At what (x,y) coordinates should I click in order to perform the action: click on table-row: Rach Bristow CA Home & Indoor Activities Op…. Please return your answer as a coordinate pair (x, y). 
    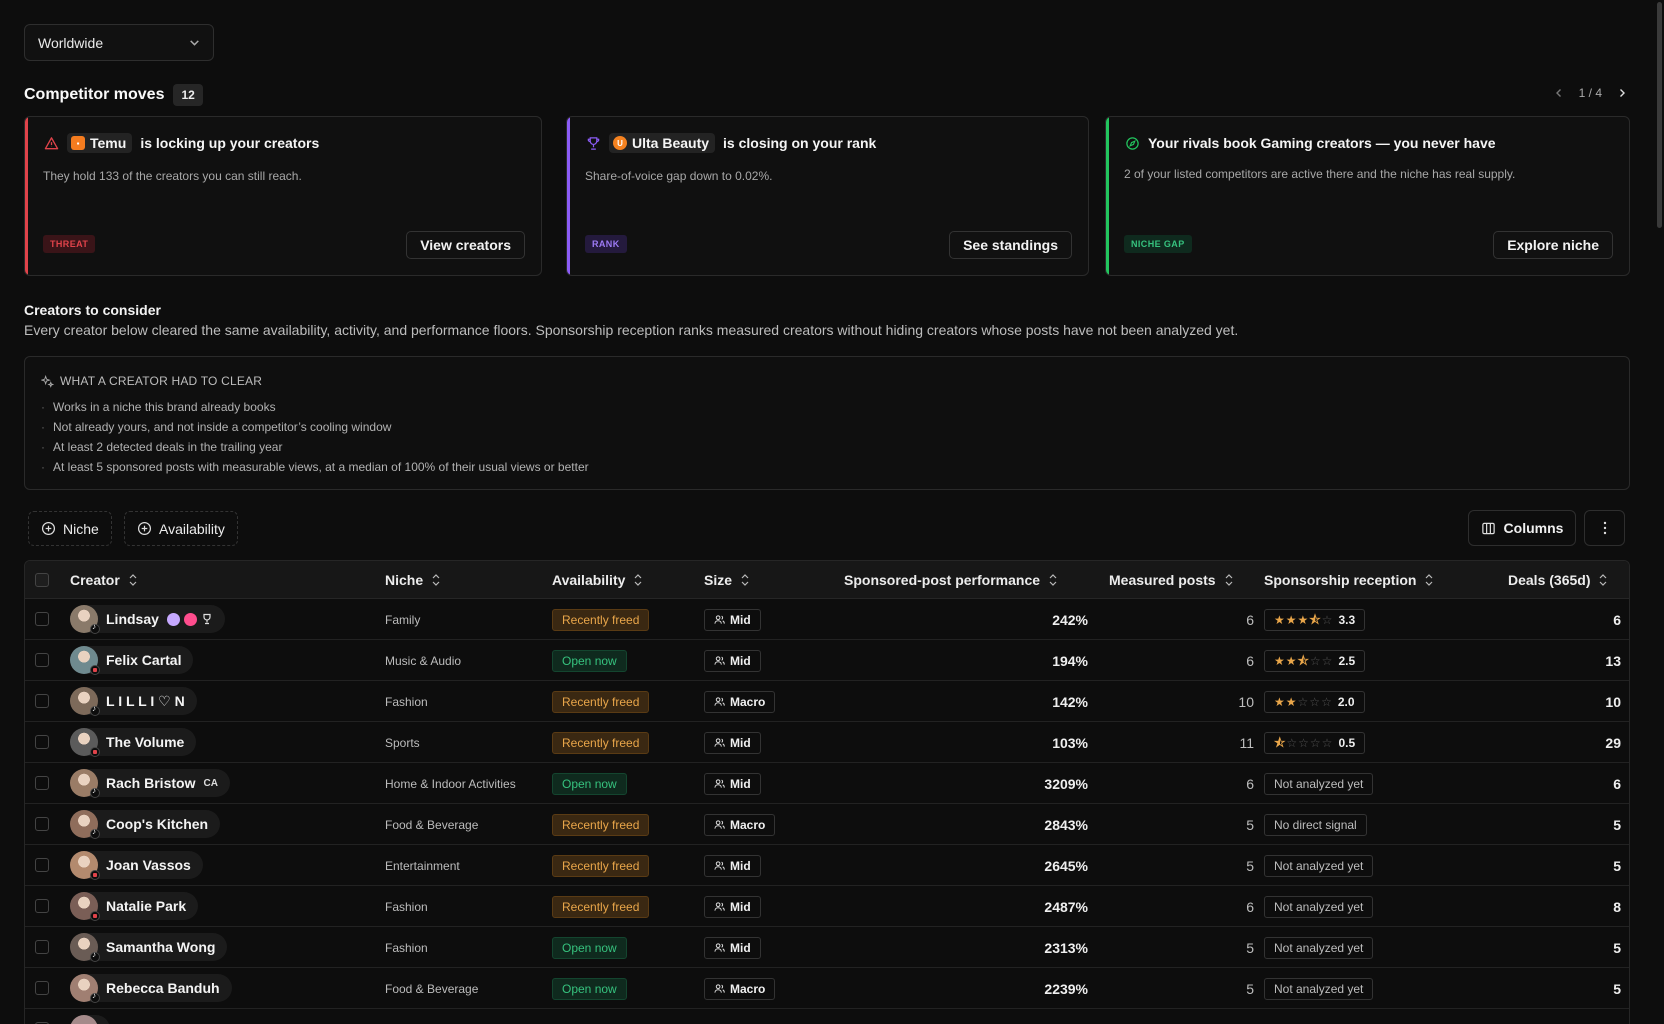
    Looking at the image, I should click on (827, 783).